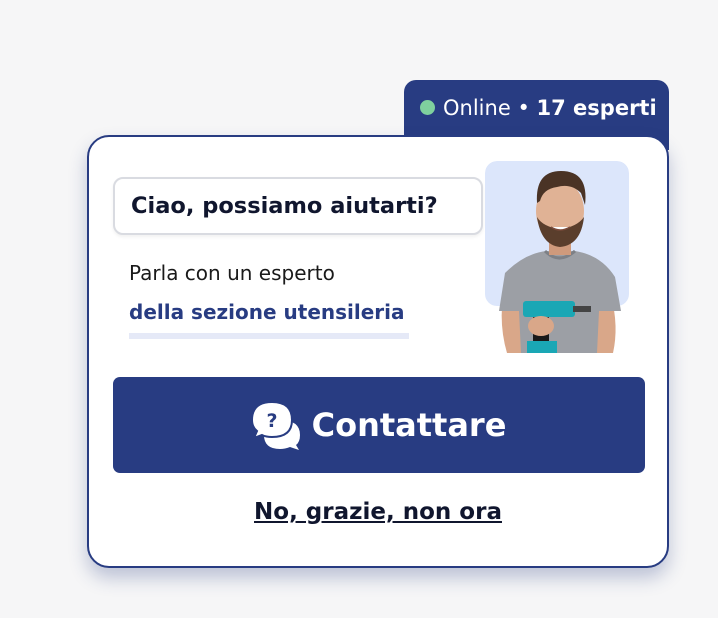 This screenshot has height=618, width=718. I want to click on subtitle-text: Parla con un esperto, so click(232, 273).